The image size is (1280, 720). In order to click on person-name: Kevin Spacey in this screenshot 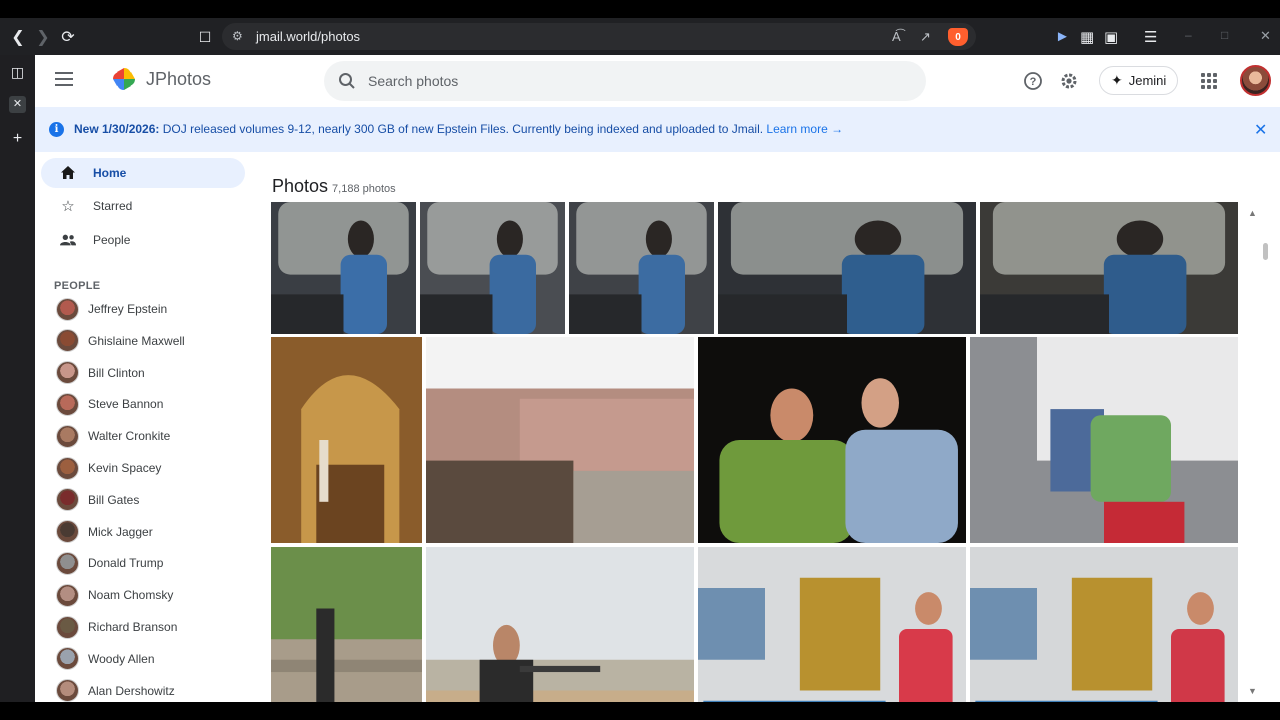, I will do `click(125, 468)`.